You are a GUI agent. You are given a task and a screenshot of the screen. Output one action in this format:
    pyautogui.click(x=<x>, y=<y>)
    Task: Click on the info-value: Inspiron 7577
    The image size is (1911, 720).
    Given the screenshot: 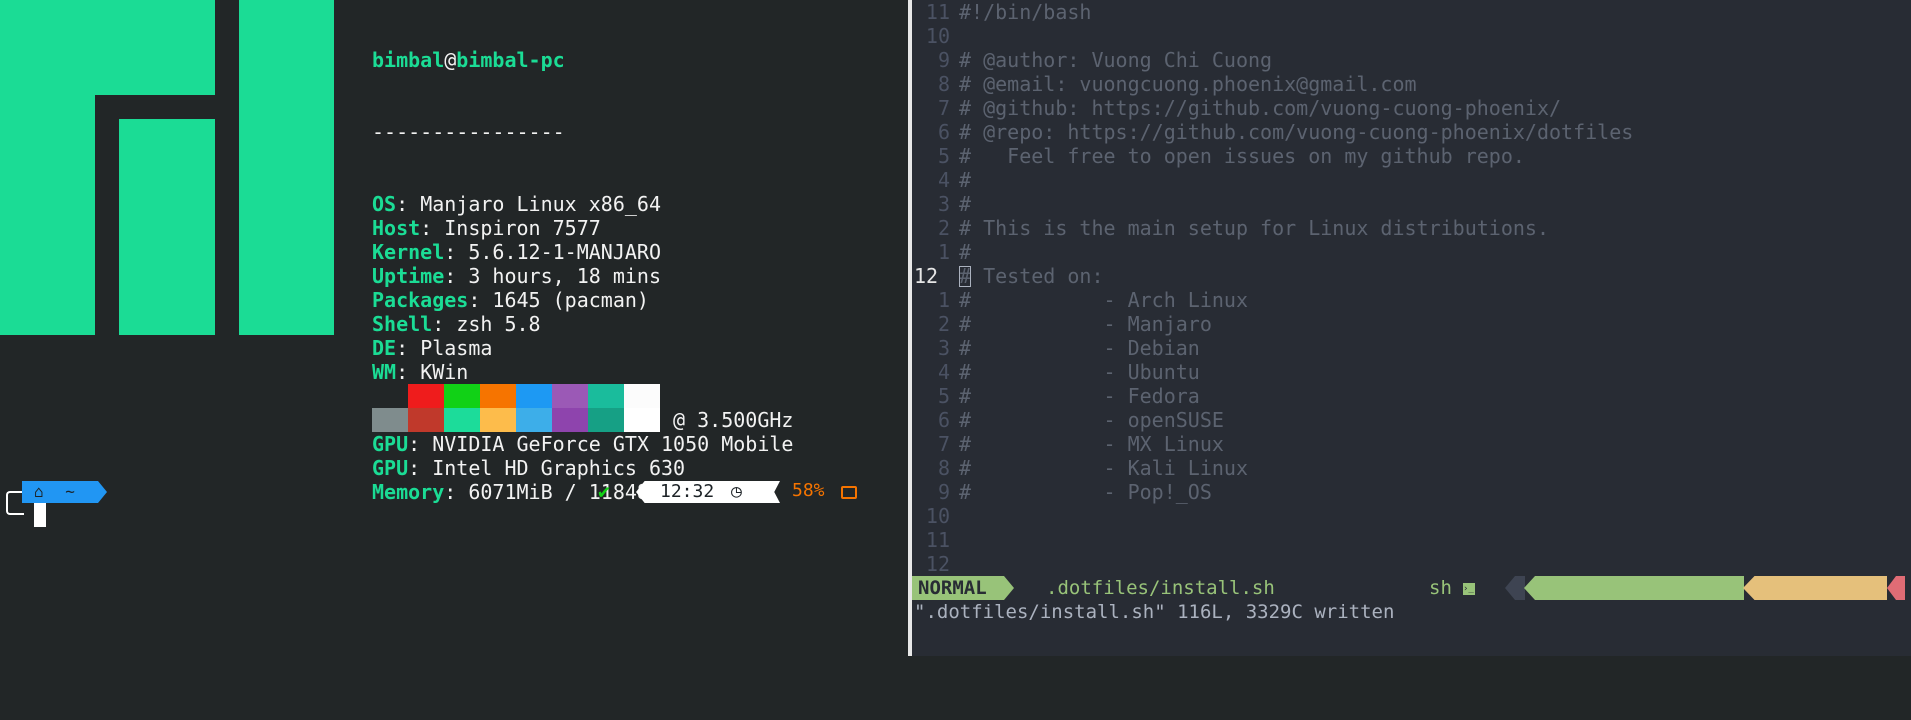 What is the action you would take?
    pyautogui.click(x=522, y=228)
    